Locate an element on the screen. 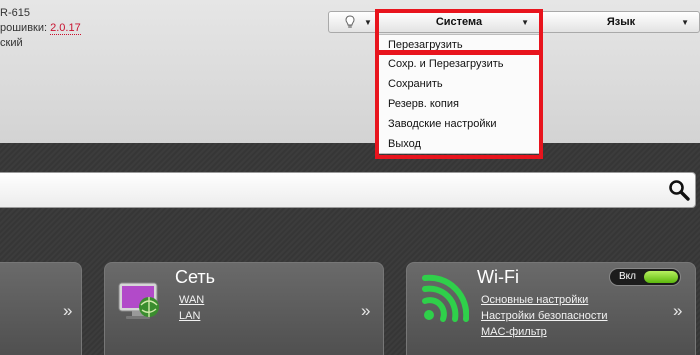 This screenshot has height=355, width=700. wifi-toggle-knob is located at coordinates (661, 277).